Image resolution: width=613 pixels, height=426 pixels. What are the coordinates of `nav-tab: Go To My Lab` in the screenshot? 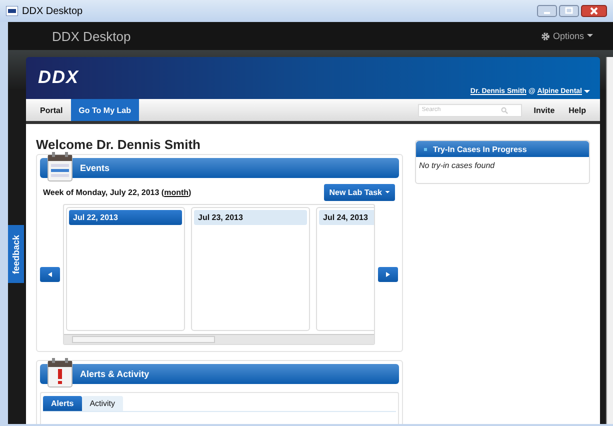 It's located at (104, 110).